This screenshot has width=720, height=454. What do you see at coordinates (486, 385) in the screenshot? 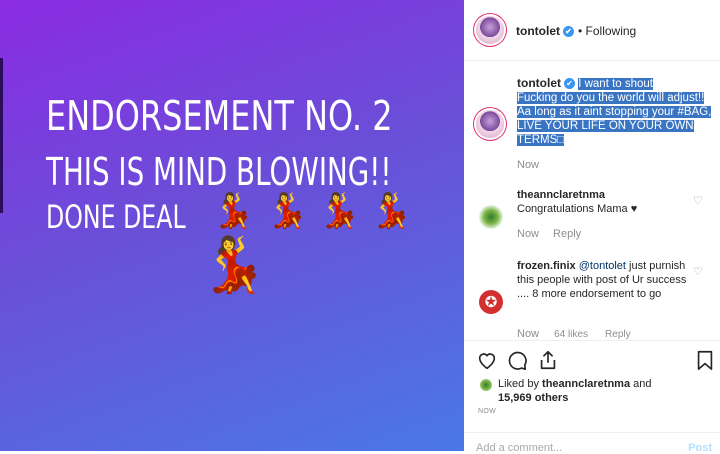
I see `liker-avatar` at bounding box center [486, 385].